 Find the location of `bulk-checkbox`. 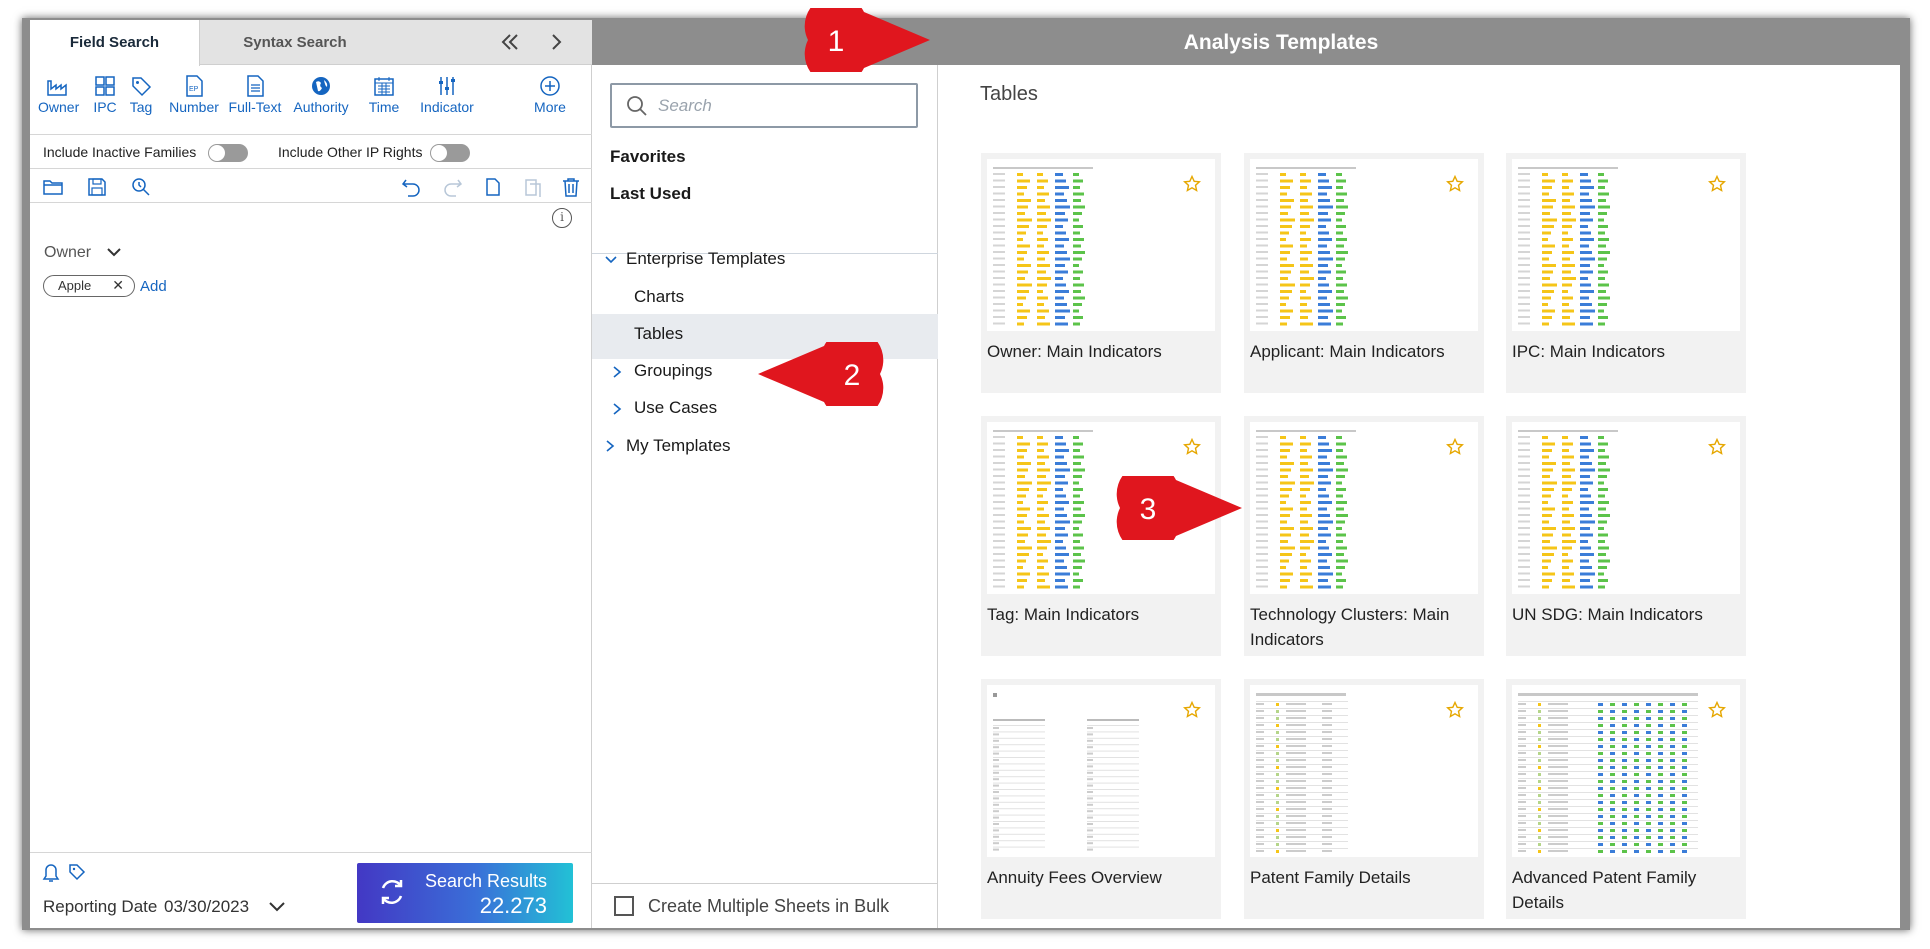

bulk-checkbox is located at coordinates (624, 906).